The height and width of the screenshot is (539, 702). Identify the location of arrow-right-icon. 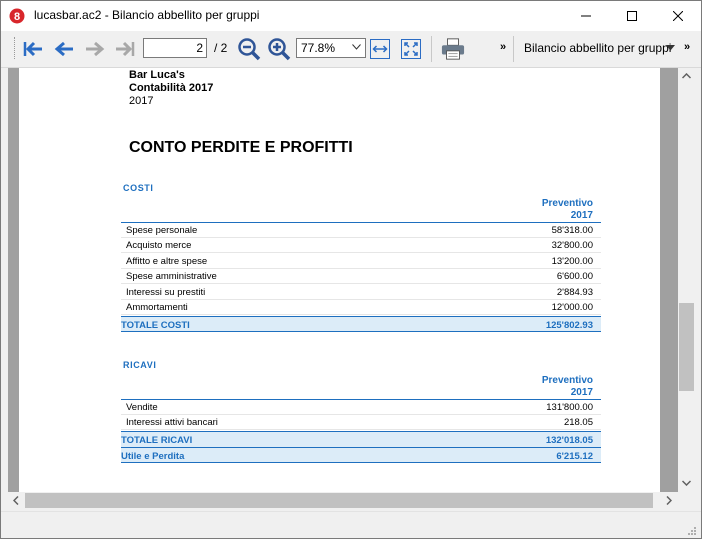
(95, 49).